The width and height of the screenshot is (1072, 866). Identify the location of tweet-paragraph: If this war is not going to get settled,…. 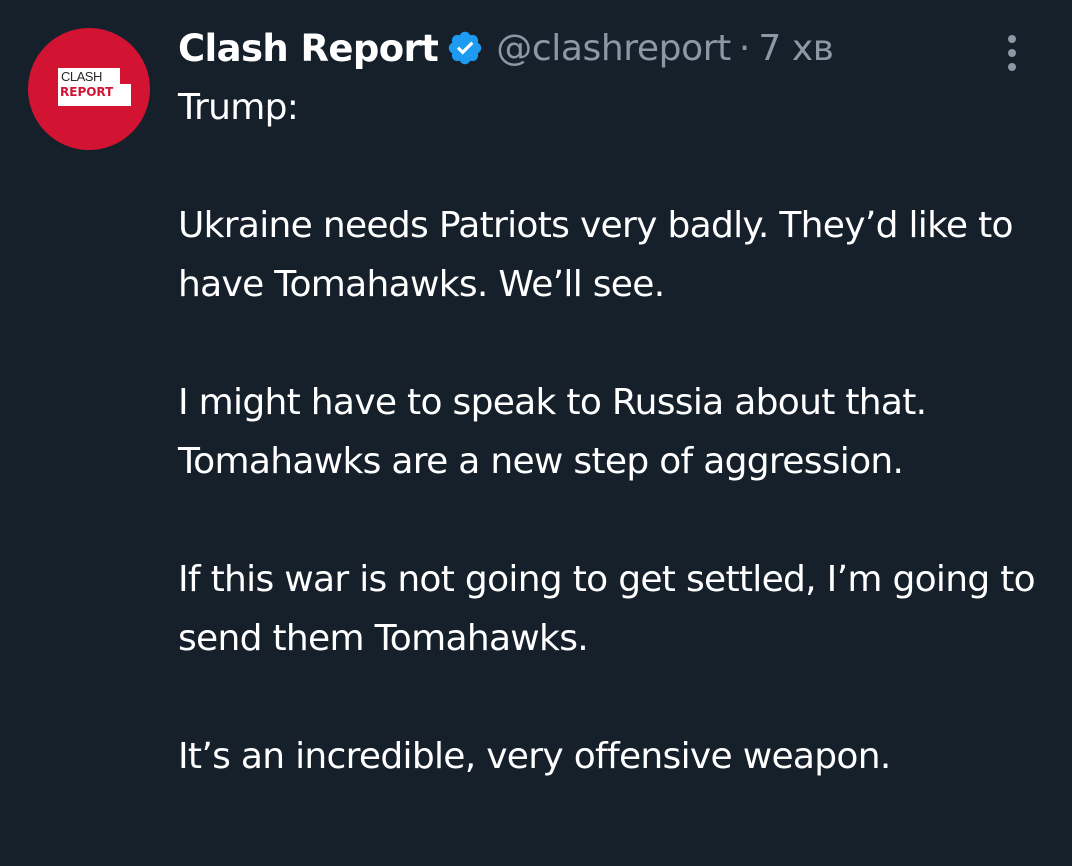
(607, 609).